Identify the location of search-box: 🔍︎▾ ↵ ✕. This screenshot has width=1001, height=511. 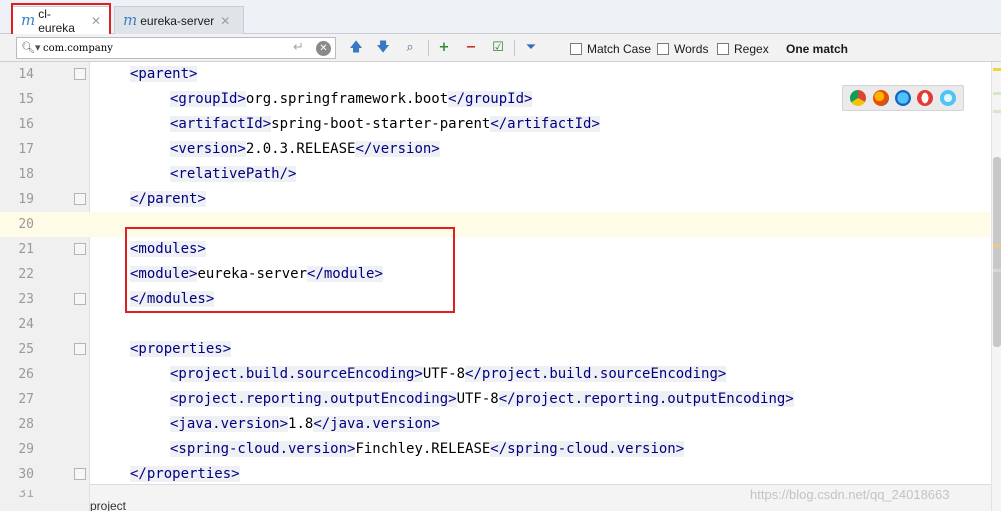
(176, 48).